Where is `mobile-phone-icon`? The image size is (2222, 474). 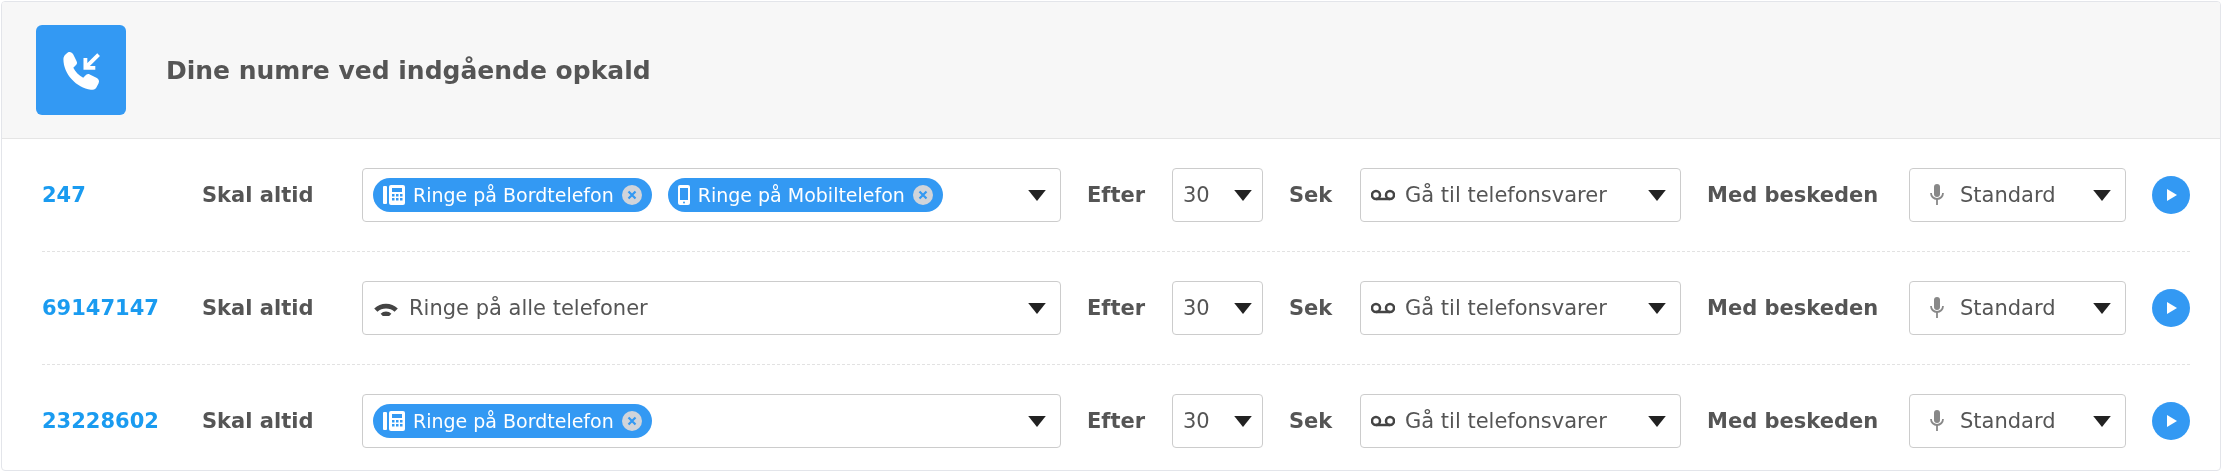 mobile-phone-icon is located at coordinates (683, 195).